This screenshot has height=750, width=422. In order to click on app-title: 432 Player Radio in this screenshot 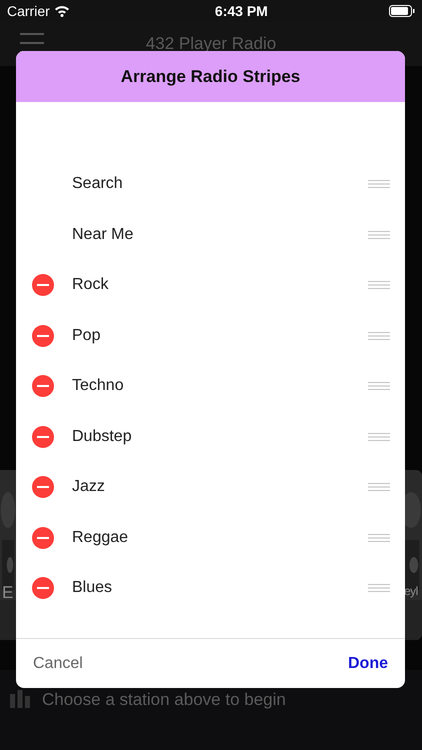, I will do `click(211, 44)`.